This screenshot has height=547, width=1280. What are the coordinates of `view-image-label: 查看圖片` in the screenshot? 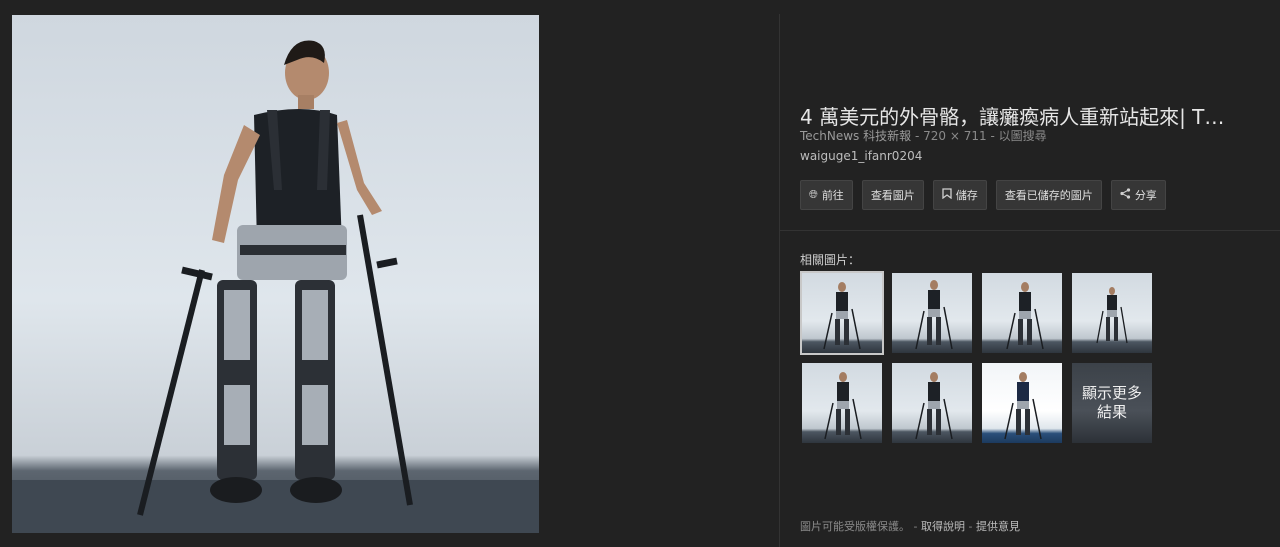 It's located at (892, 195).